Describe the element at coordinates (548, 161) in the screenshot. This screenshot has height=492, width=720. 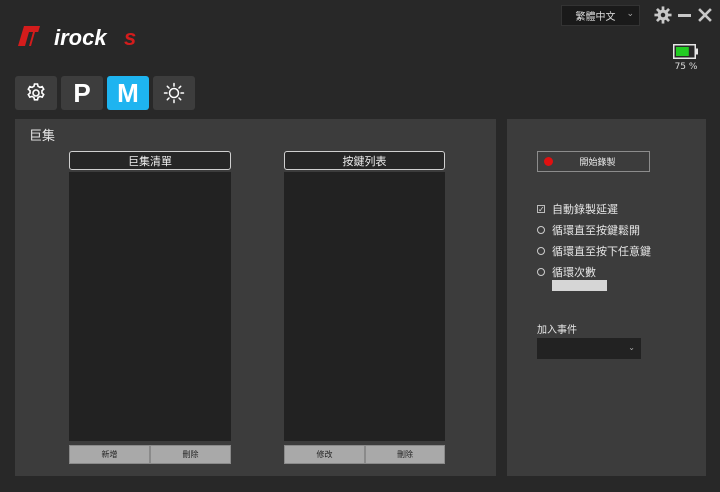
I see `record-dot-icon` at that location.